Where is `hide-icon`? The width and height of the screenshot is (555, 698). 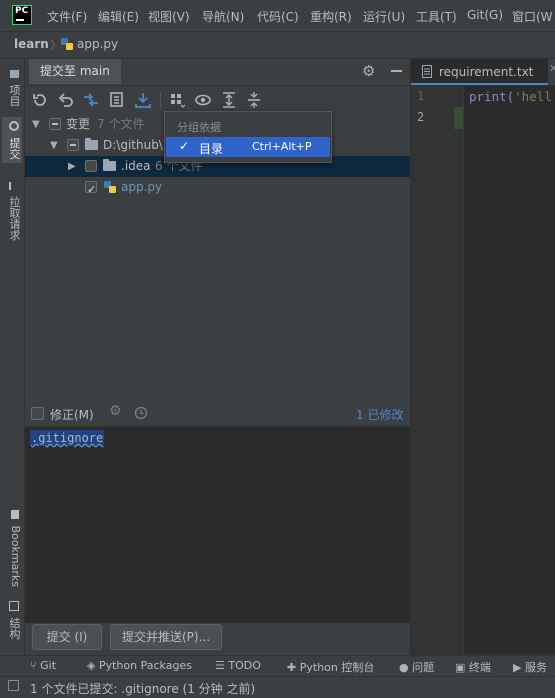
hide-icon is located at coordinates (396, 71).